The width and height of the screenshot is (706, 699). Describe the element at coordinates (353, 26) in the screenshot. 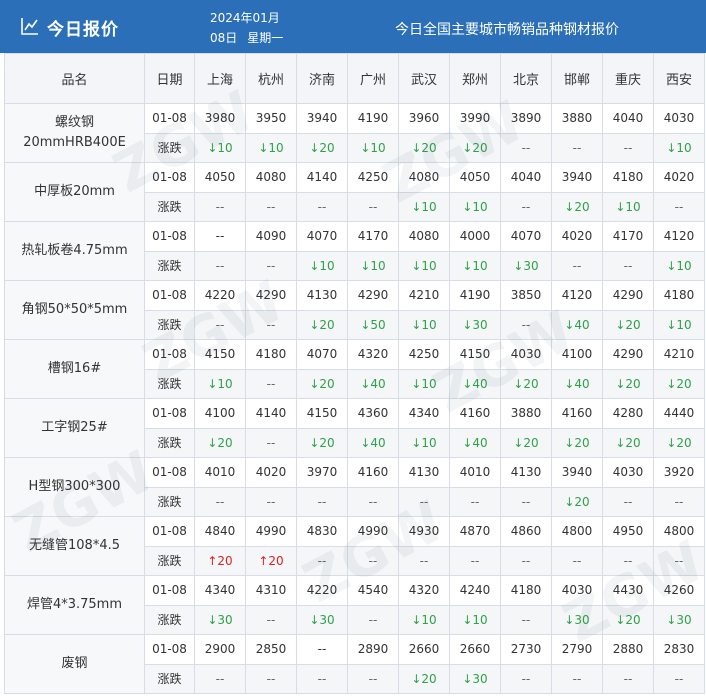

I see `header-bar: 今日报价 2024年01月 08日 星期一 今日全国主要城市畅销品种钢材报价` at that location.